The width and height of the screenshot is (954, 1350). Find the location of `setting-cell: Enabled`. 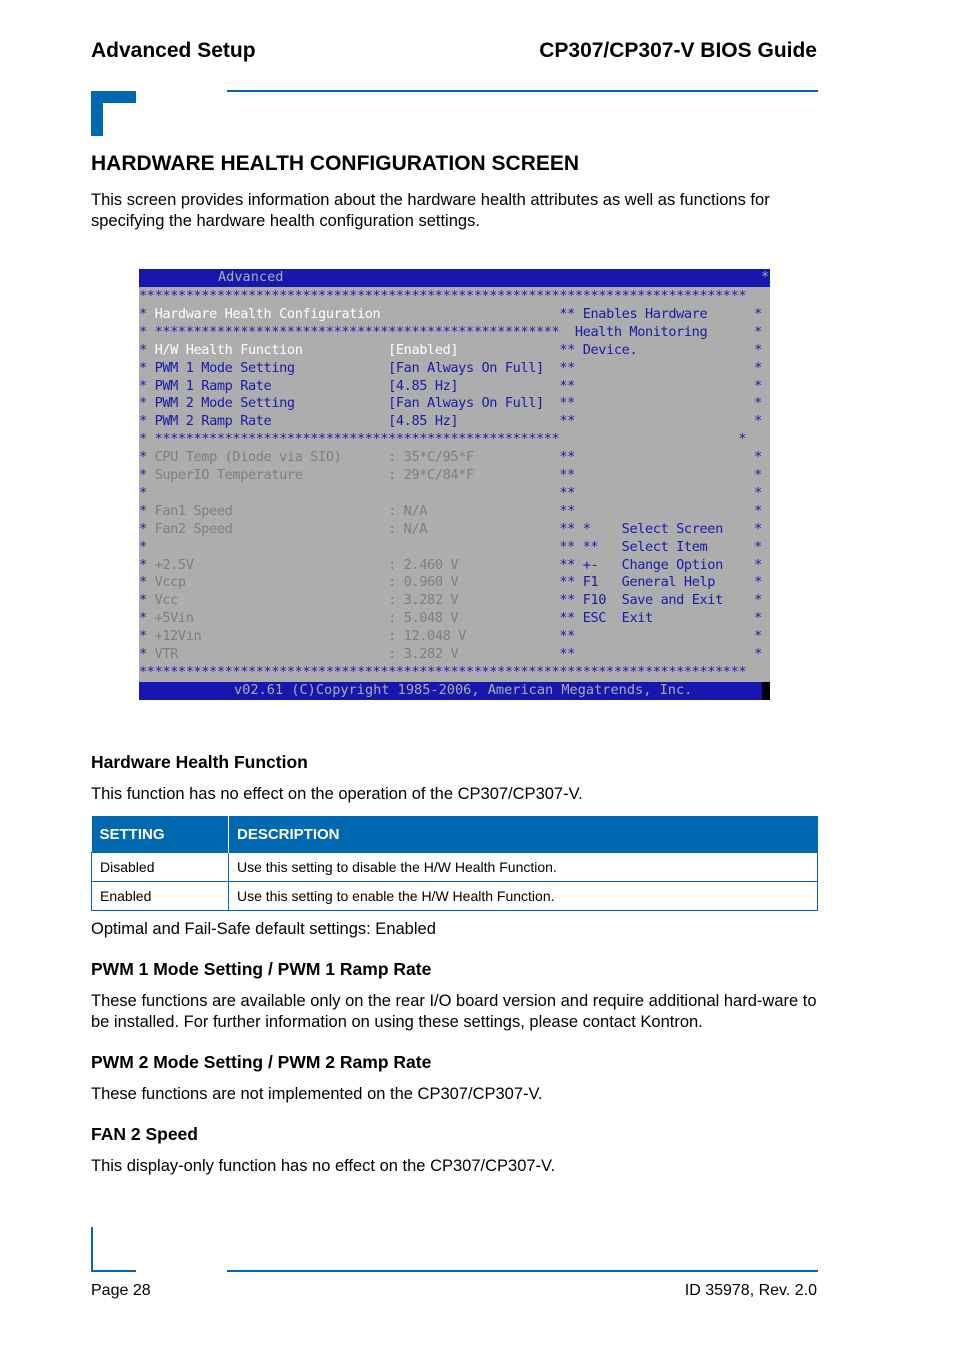

setting-cell: Enabled is located at coordinates (160, 896).